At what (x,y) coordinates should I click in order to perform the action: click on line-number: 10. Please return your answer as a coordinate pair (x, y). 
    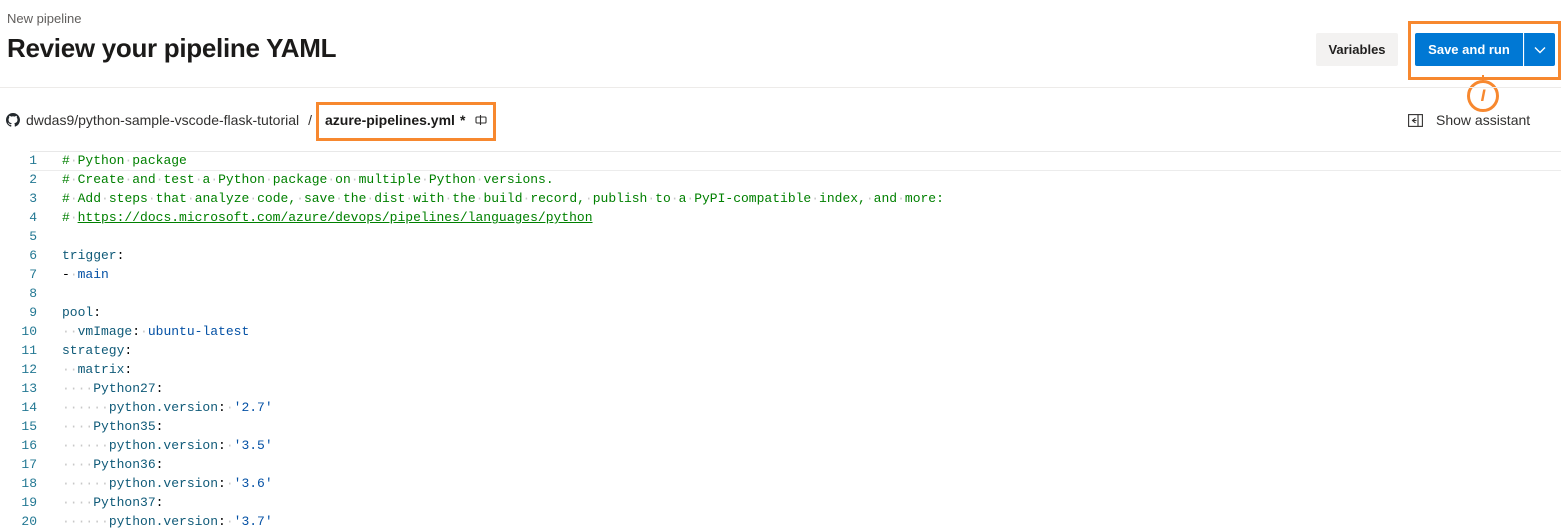
    Looking at the image, I should click on (29, 331).